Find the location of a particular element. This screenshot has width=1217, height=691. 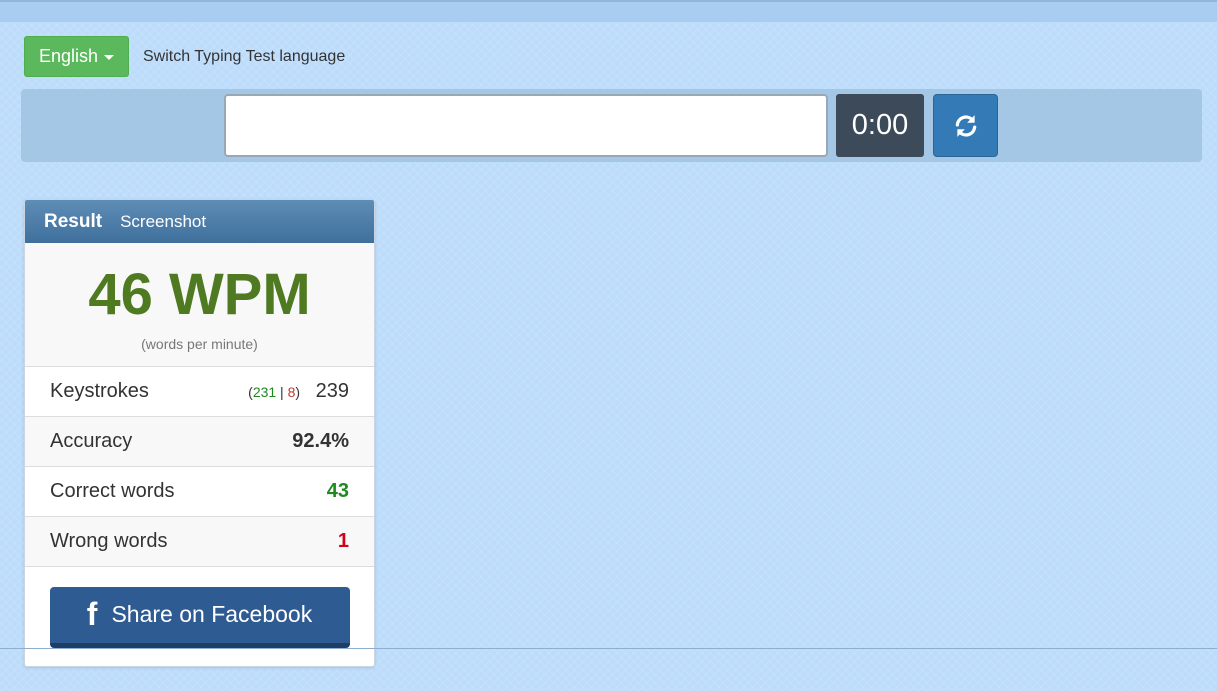

share-facebook-button: f Share on Facebook is located at coordinates (199, 617).